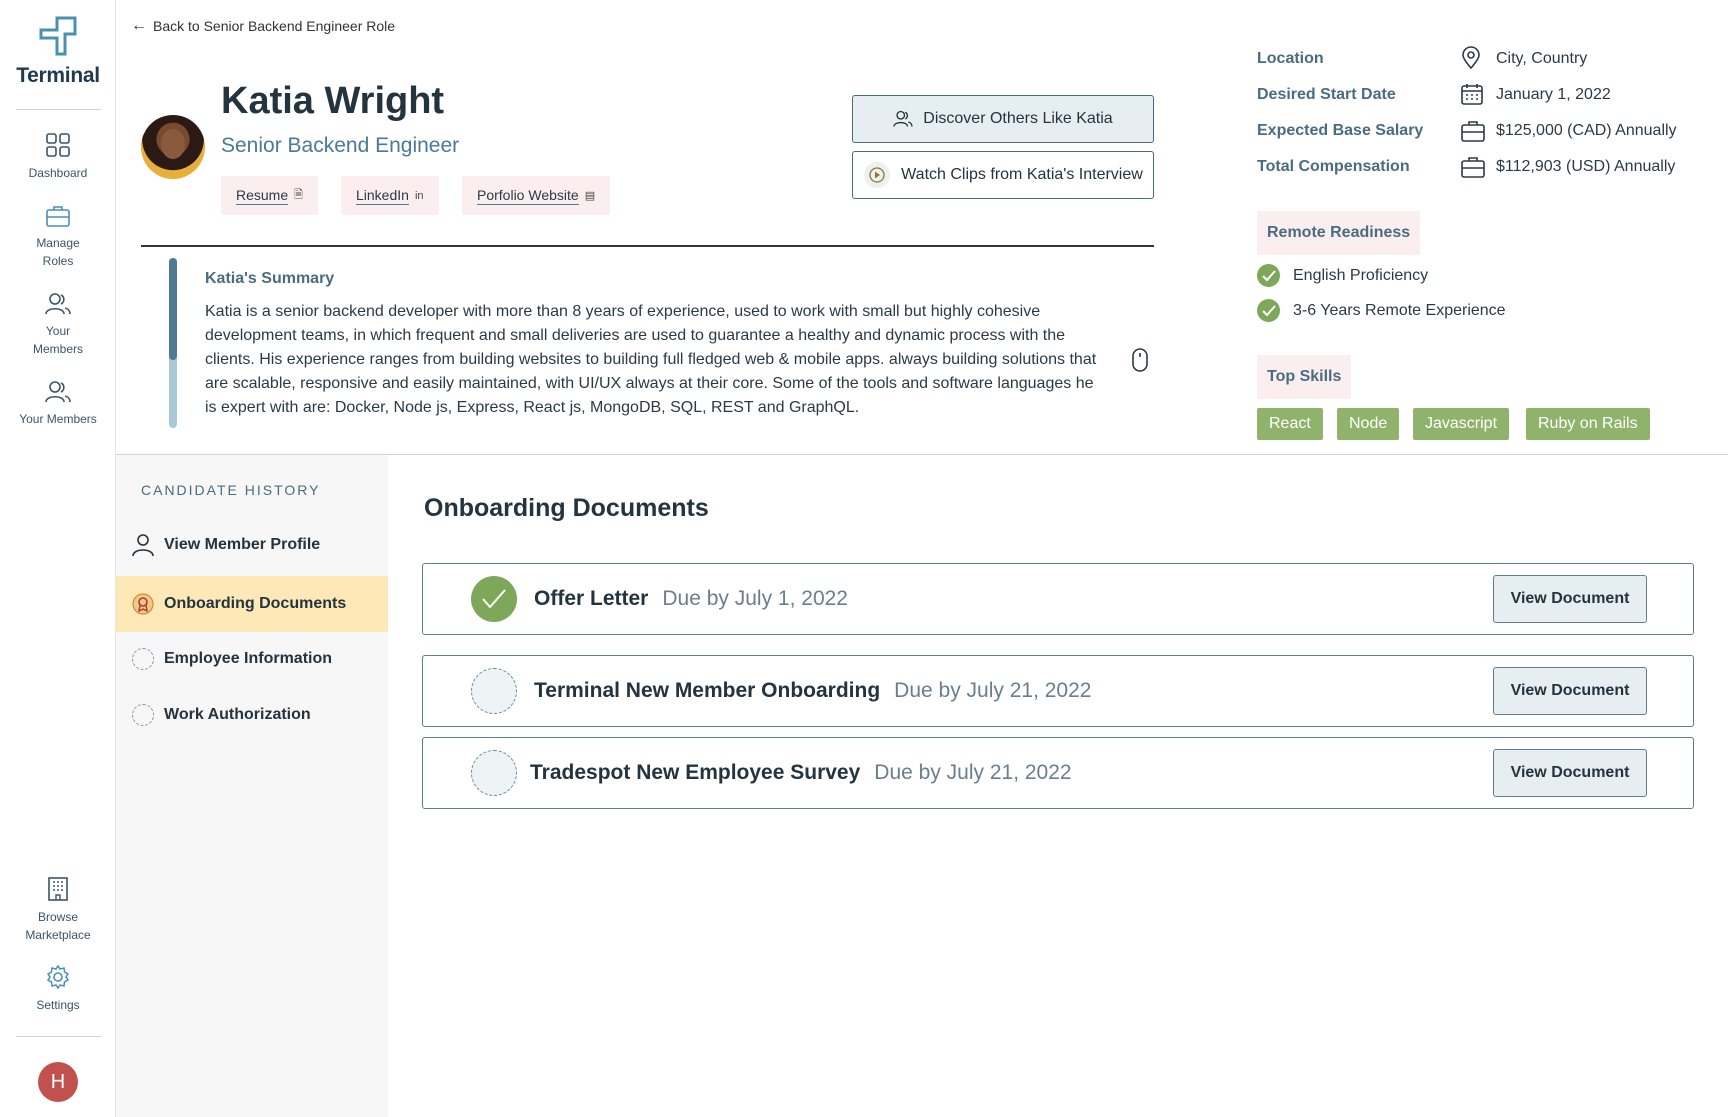 This screenshot has height=1117, width=1728. What do you see at coordinates (1339, 233) in the screenshot?
I see `remote-readiness-title: Remote Readiness` at bounding box center [1339, 233].